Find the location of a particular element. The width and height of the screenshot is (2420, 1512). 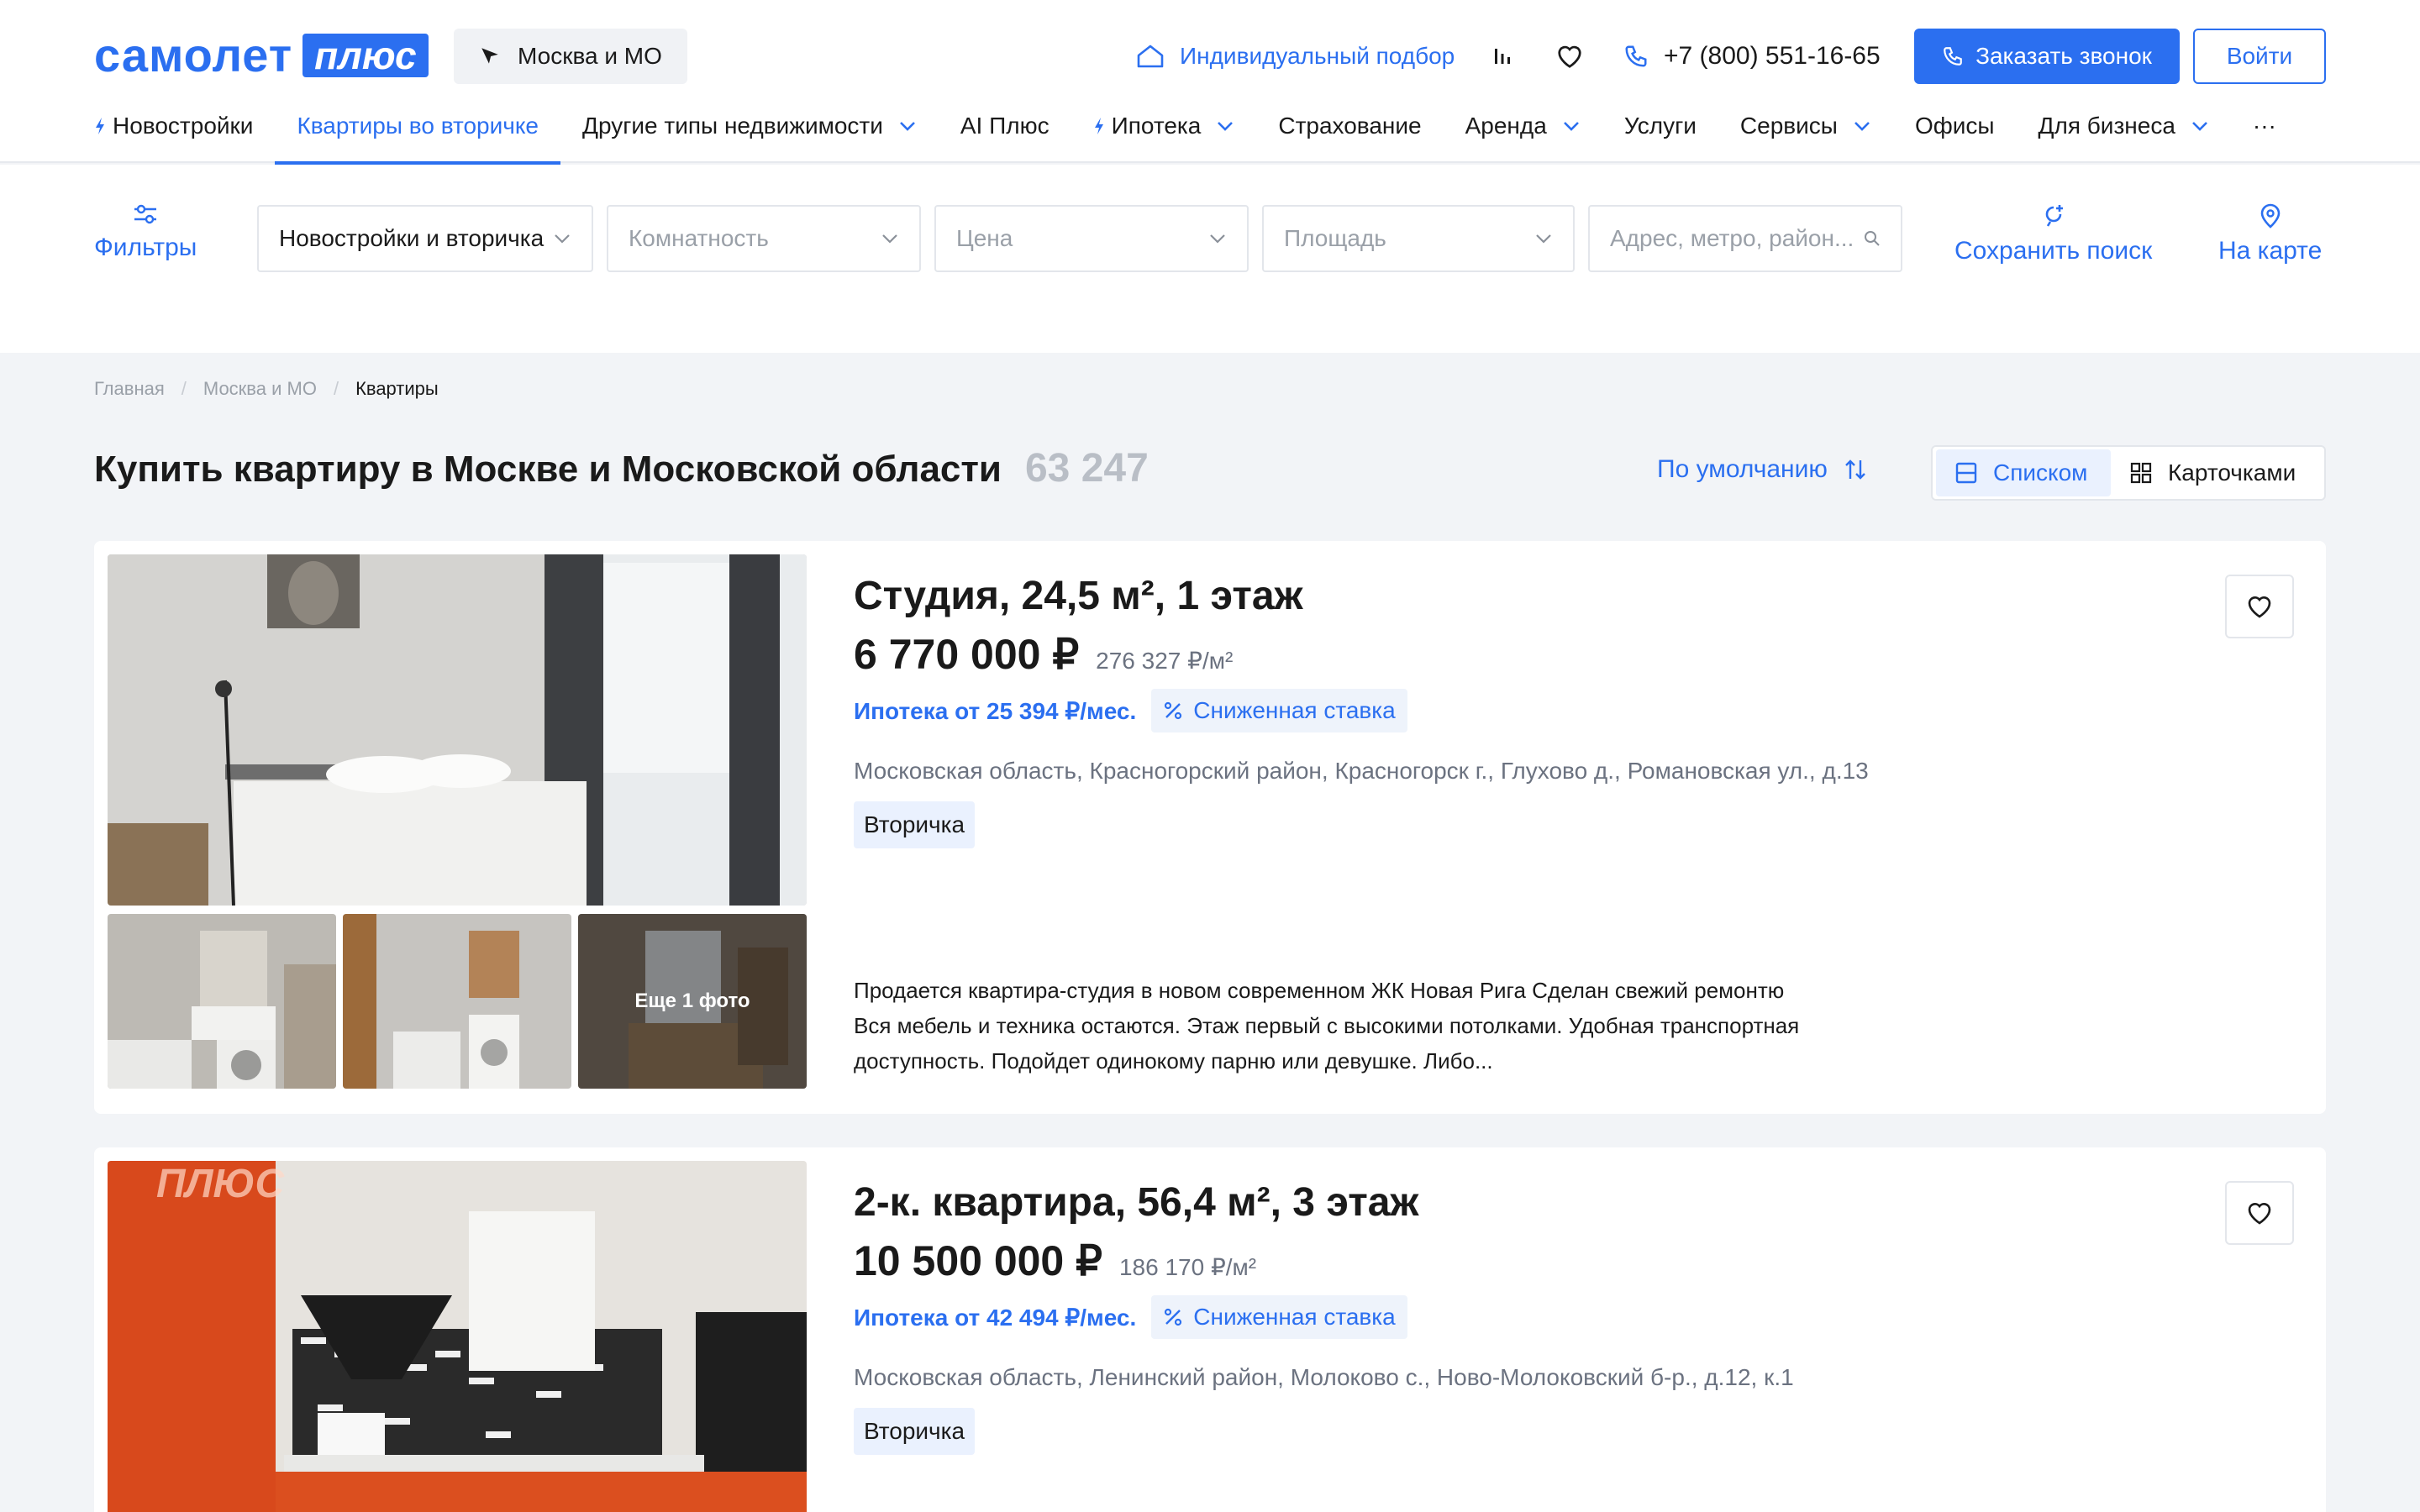

listing-title: 2-к. квартира, 56,4 м², 3 этаж is located at coordinates (1136, 1202).